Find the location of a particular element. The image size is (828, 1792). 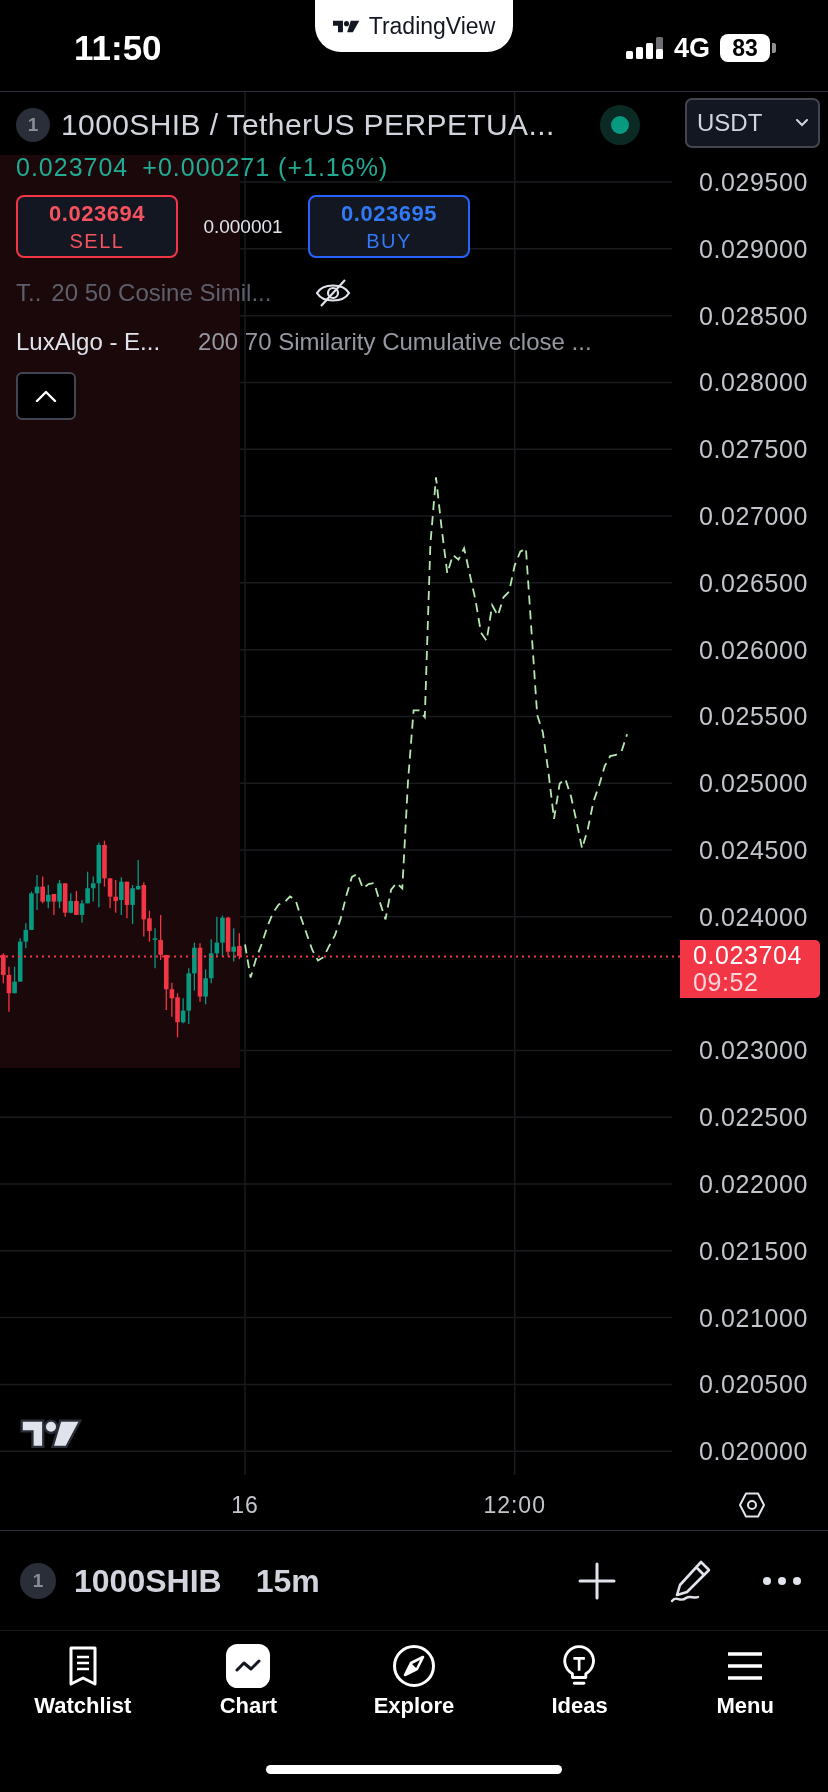

price-label: 0.022000 is located at coordinates (753, 1184).